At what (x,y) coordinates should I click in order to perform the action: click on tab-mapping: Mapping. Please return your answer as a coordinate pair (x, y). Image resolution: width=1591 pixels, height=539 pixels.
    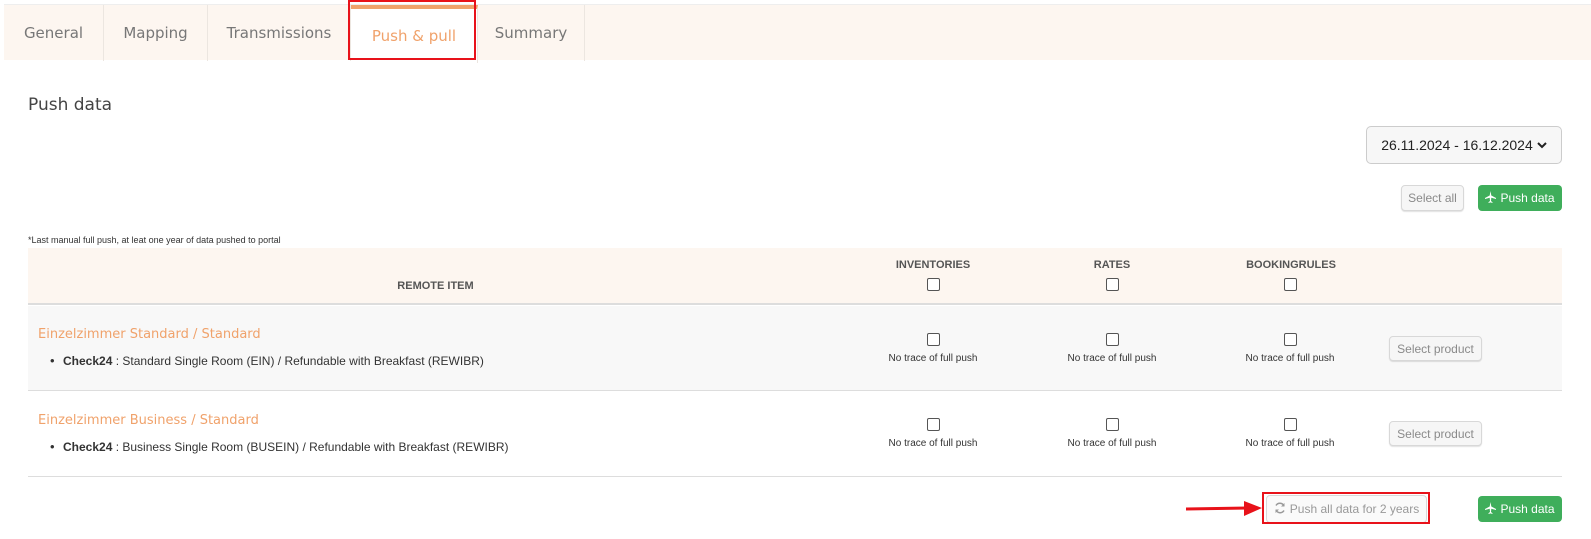
    Looking at the image, I should click on (156, 33).